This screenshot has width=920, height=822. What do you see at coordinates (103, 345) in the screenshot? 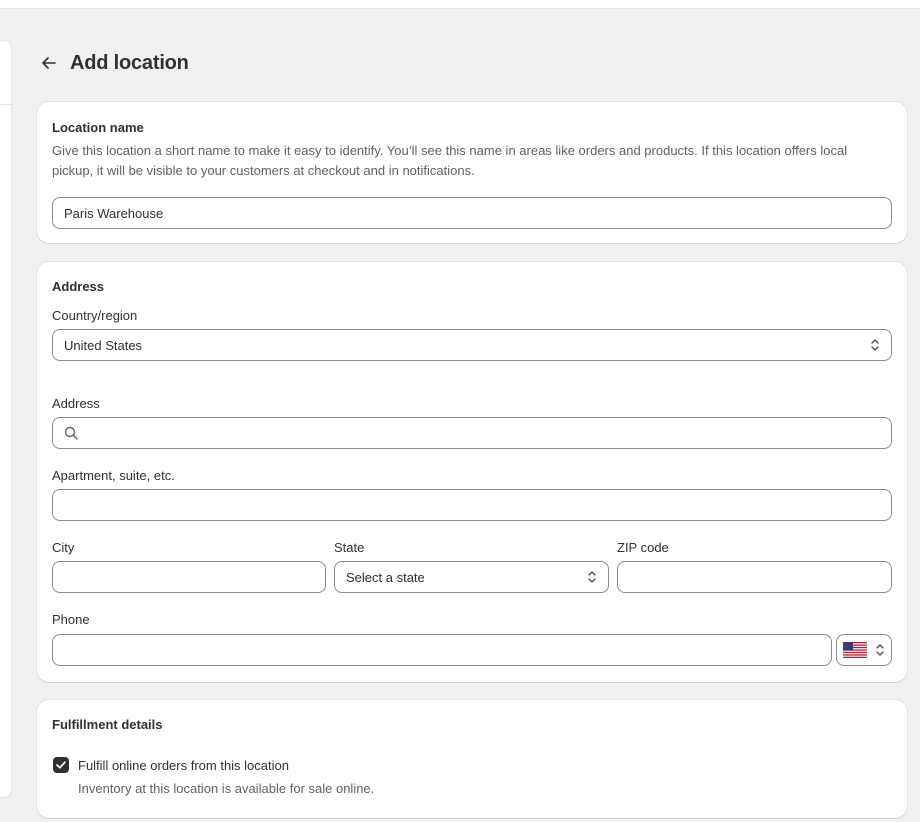
I see `country-value: United States` at bounding box center [103, 345].